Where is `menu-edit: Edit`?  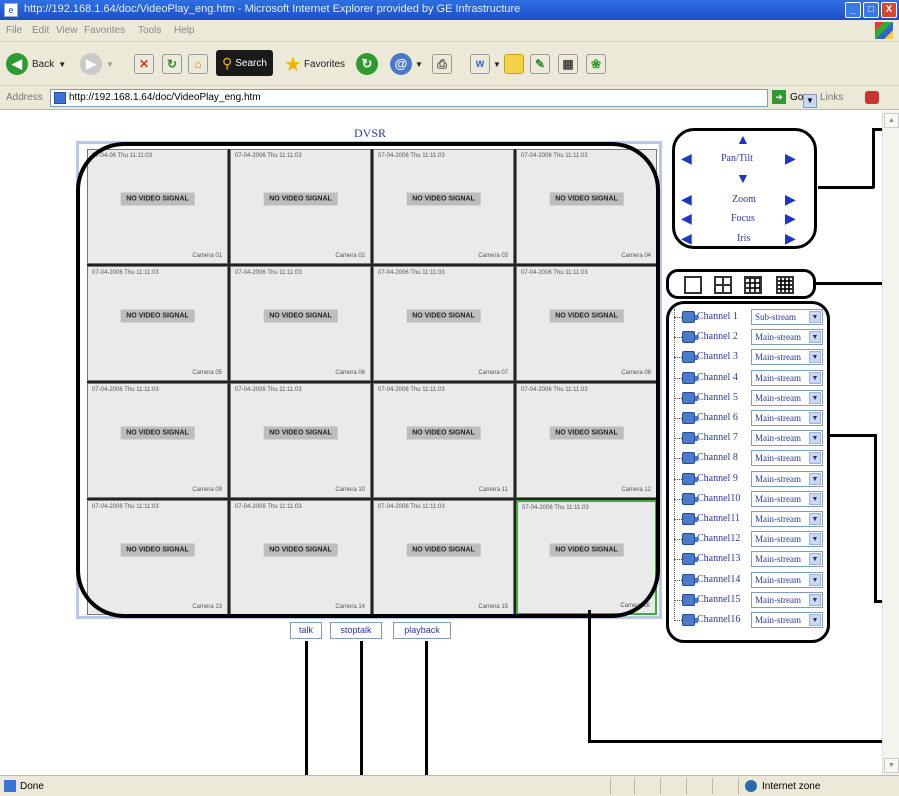
menu-edit: Edit is located at coordinates (40, 30).